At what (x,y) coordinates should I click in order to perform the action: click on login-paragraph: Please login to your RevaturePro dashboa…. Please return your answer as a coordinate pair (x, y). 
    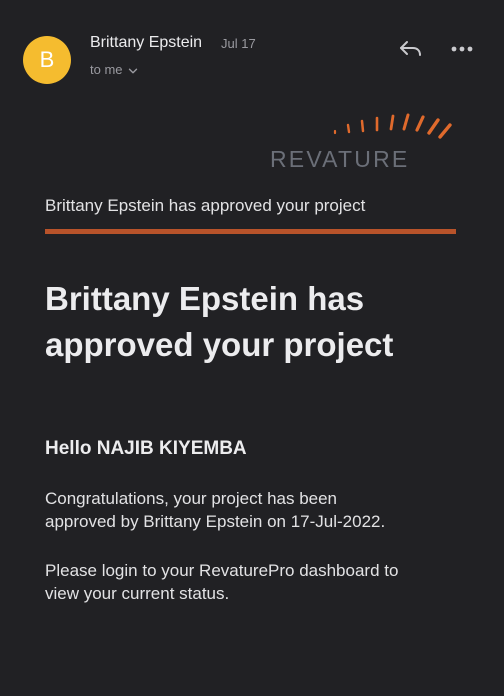
    Looking at the image, I should click on (255, 582).